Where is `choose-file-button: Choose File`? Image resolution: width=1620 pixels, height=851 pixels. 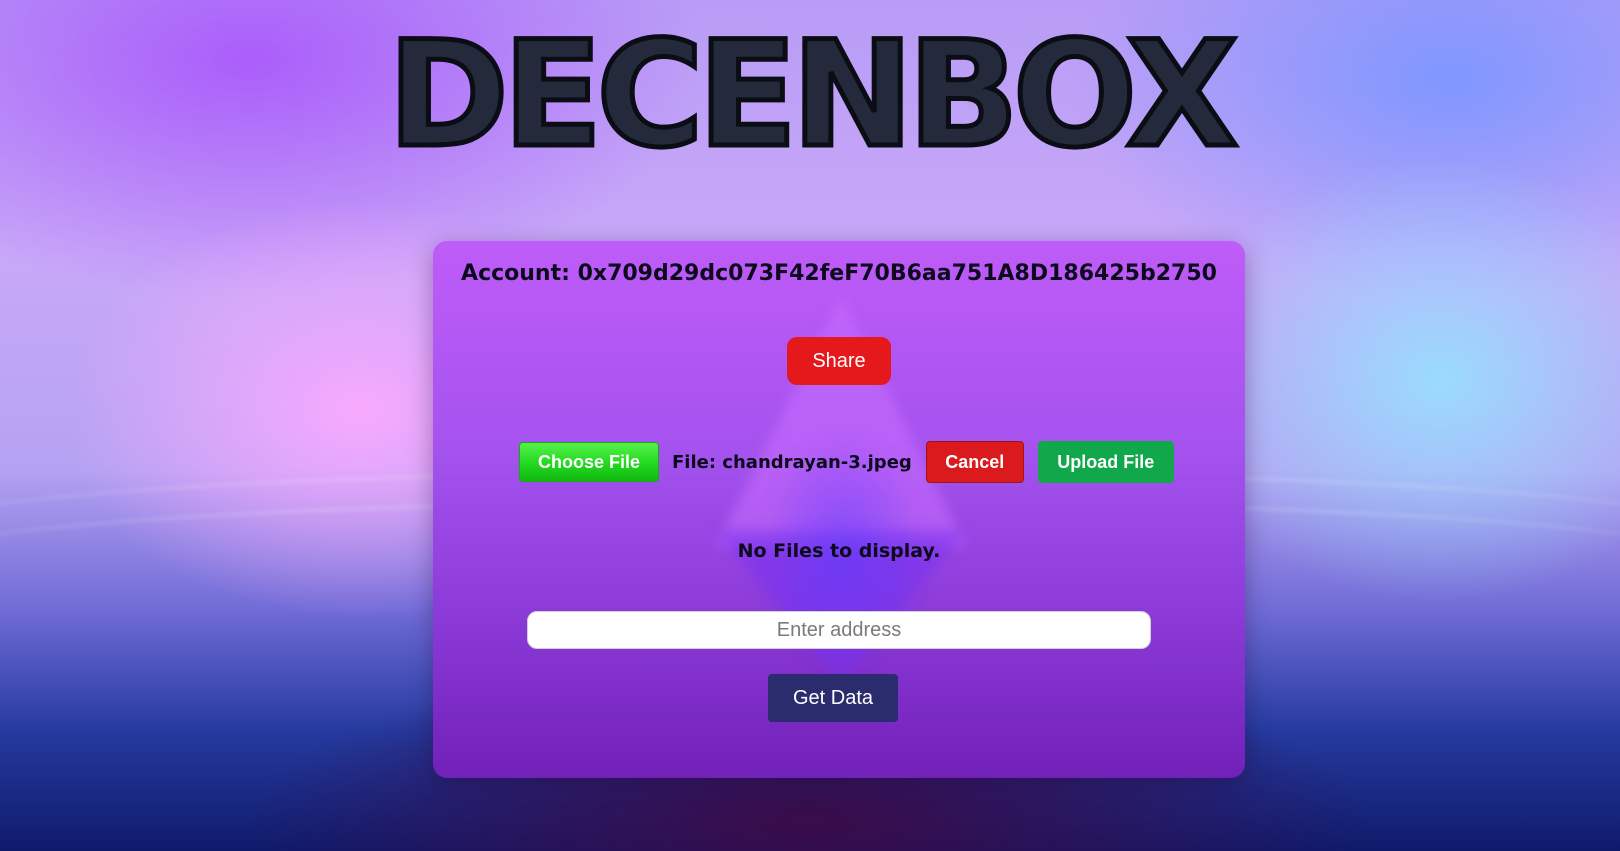 choose-file-button: Choose File is located at coordinates (589, 462).